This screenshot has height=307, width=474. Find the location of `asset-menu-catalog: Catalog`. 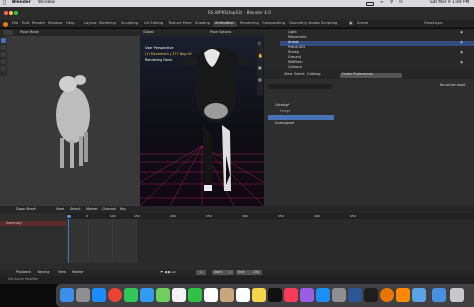

asset-menu-catalog: Catalog is located at coordinates (313, 74).